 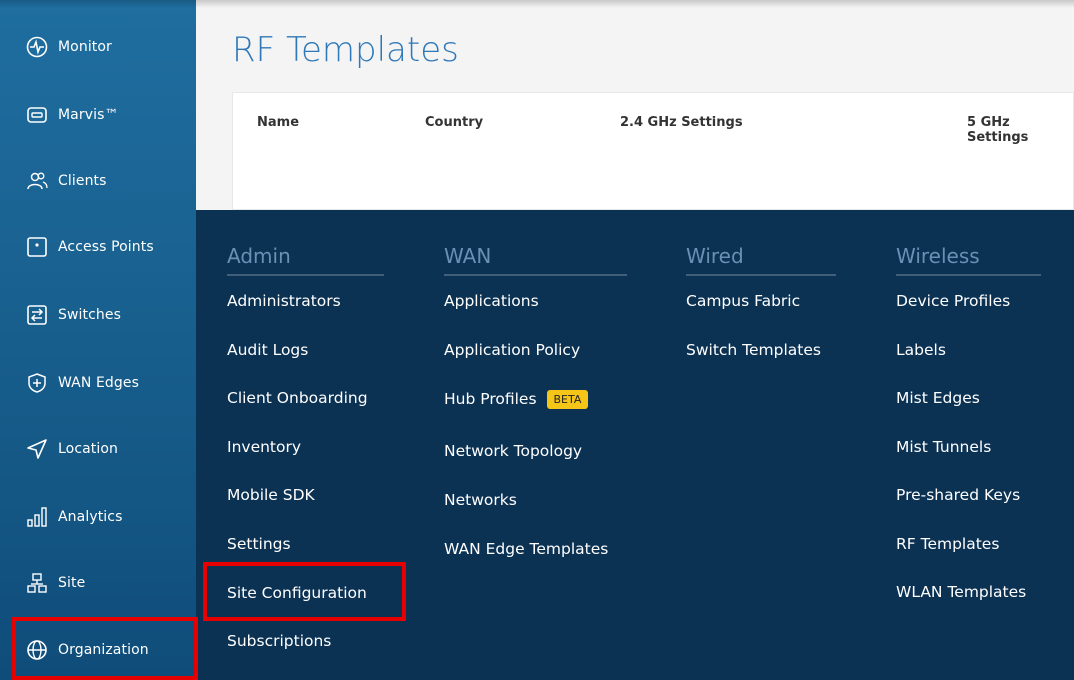 I want to click on menu-item-hub-profiles: Hub Profiles BETA, so click(x=516, y=399).